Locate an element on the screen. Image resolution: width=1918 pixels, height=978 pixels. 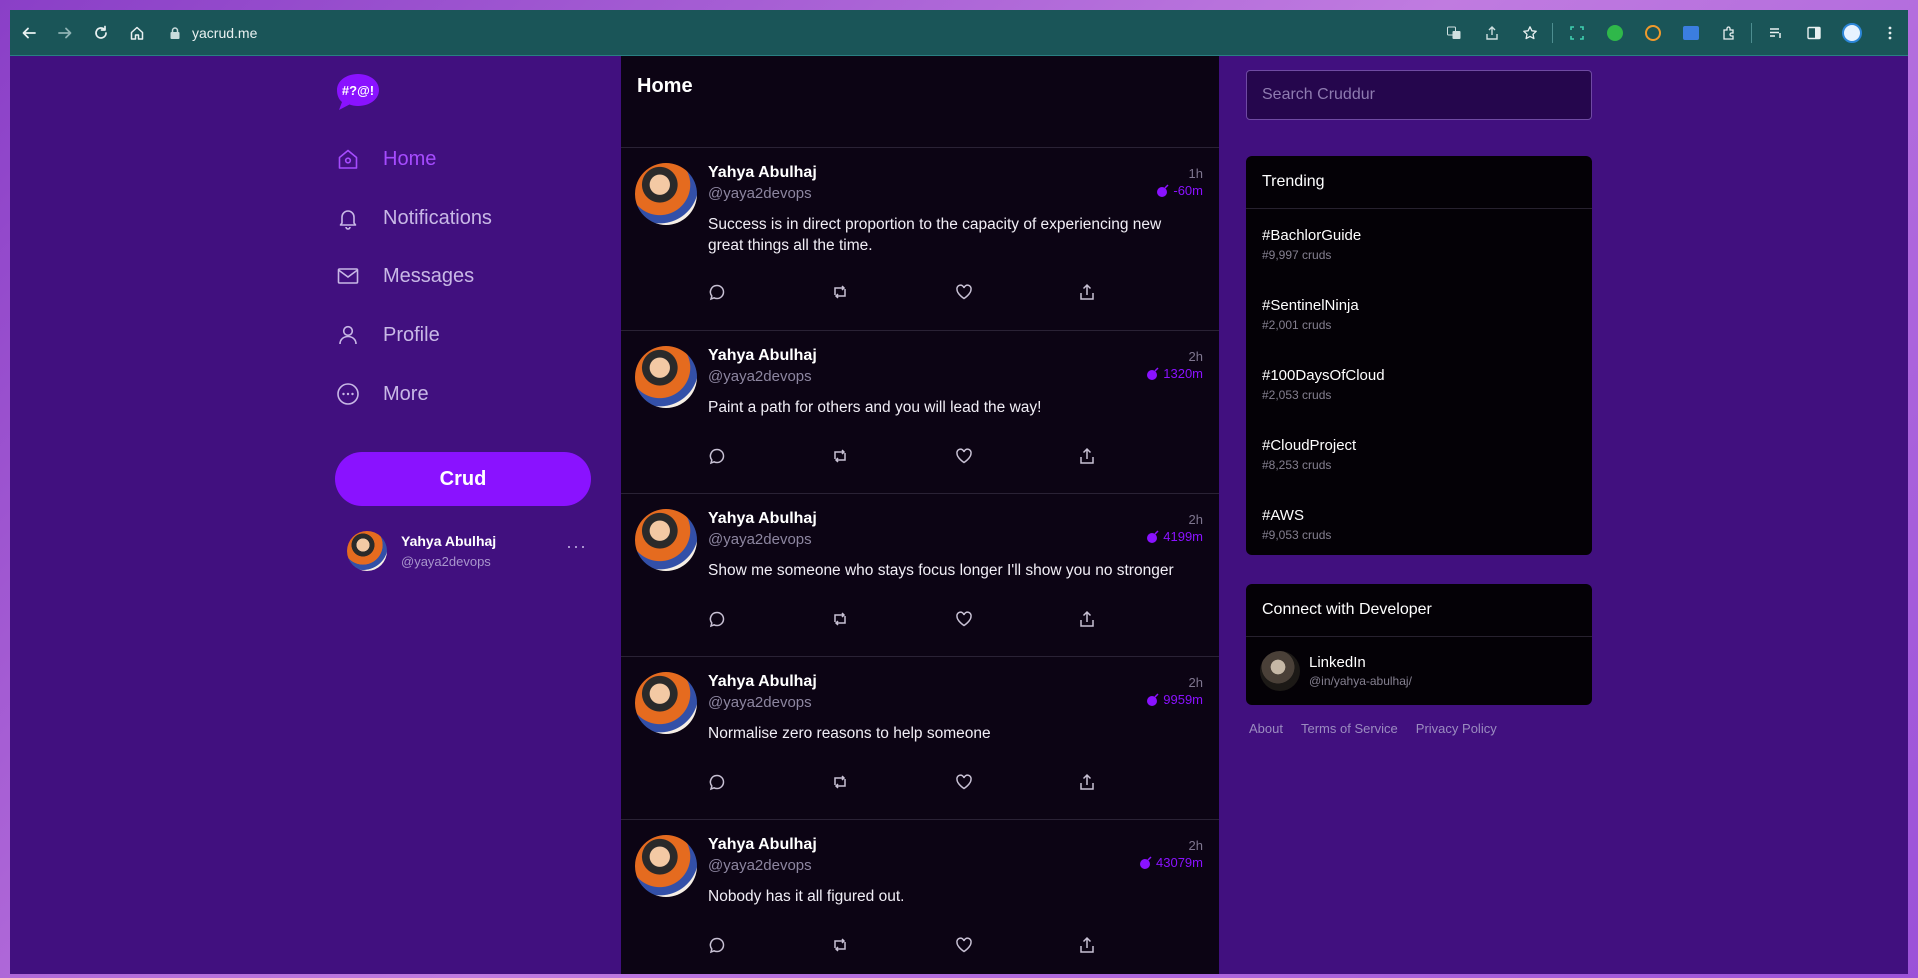
nav-item-home: Home is located at coordinates (385, 159).